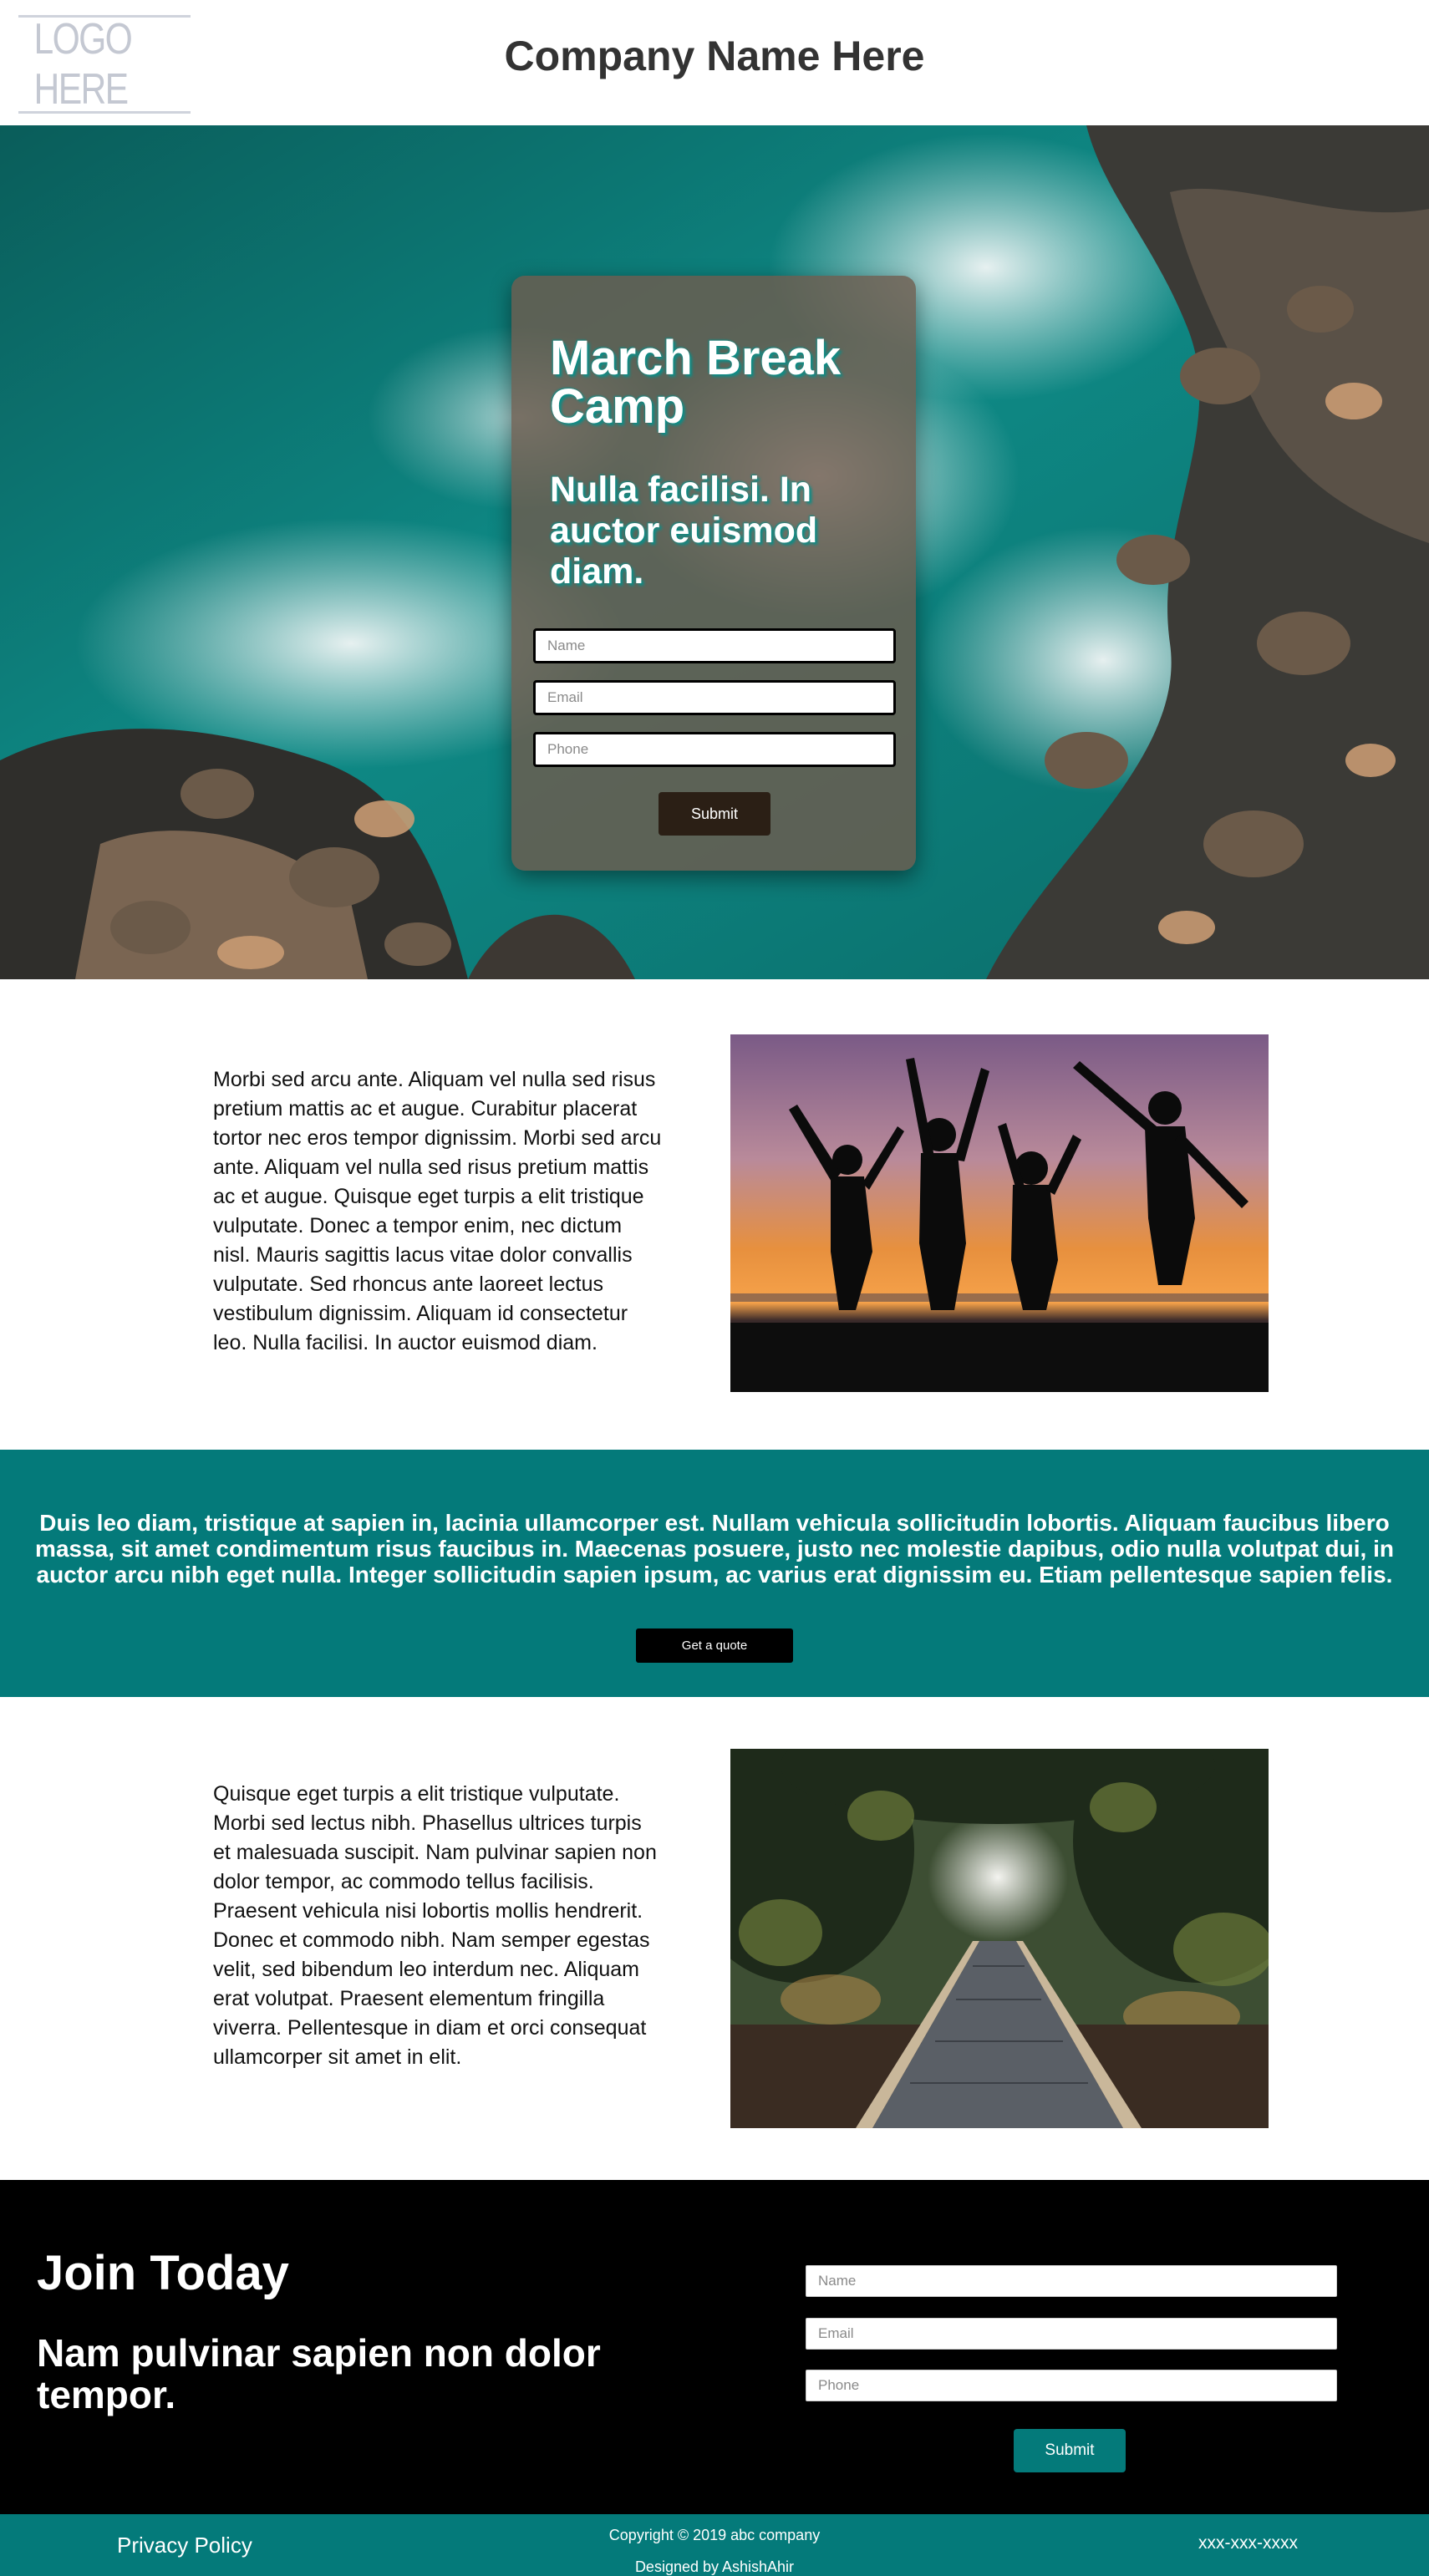 The image size is (1429, 2576). What do you see at coordinates (715, 814) in the screenshot?
I see `hero-submit-button: Submit` at bounding box center [715, 814].